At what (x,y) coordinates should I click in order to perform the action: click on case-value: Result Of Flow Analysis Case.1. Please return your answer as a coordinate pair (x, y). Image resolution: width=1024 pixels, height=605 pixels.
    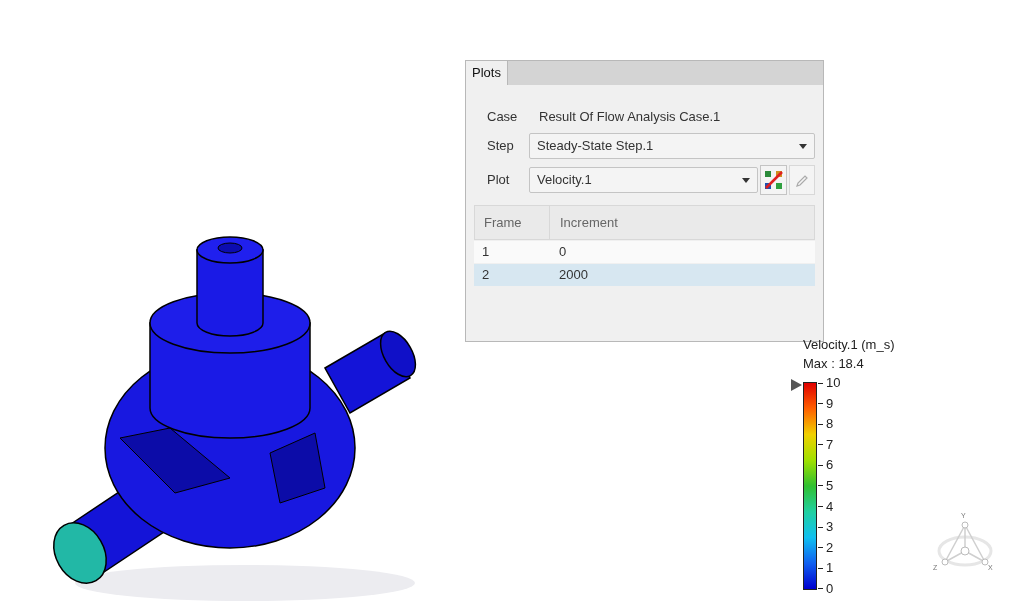
    Looking at the image, I should click on (630, 117).